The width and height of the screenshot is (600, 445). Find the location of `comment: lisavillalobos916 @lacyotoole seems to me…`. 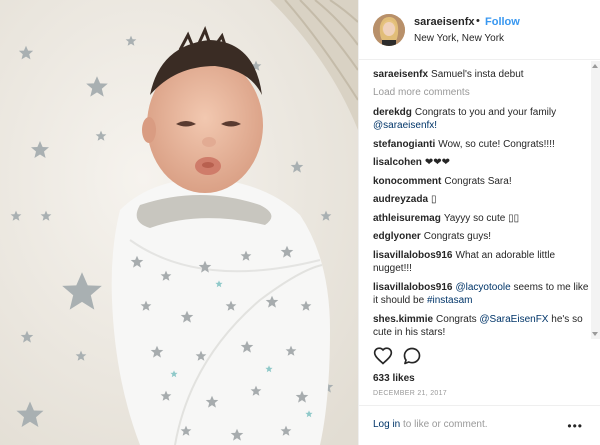

comment: lisavillalobos916 @lacyotoole seems to me… is located at coordinates (482, 294).